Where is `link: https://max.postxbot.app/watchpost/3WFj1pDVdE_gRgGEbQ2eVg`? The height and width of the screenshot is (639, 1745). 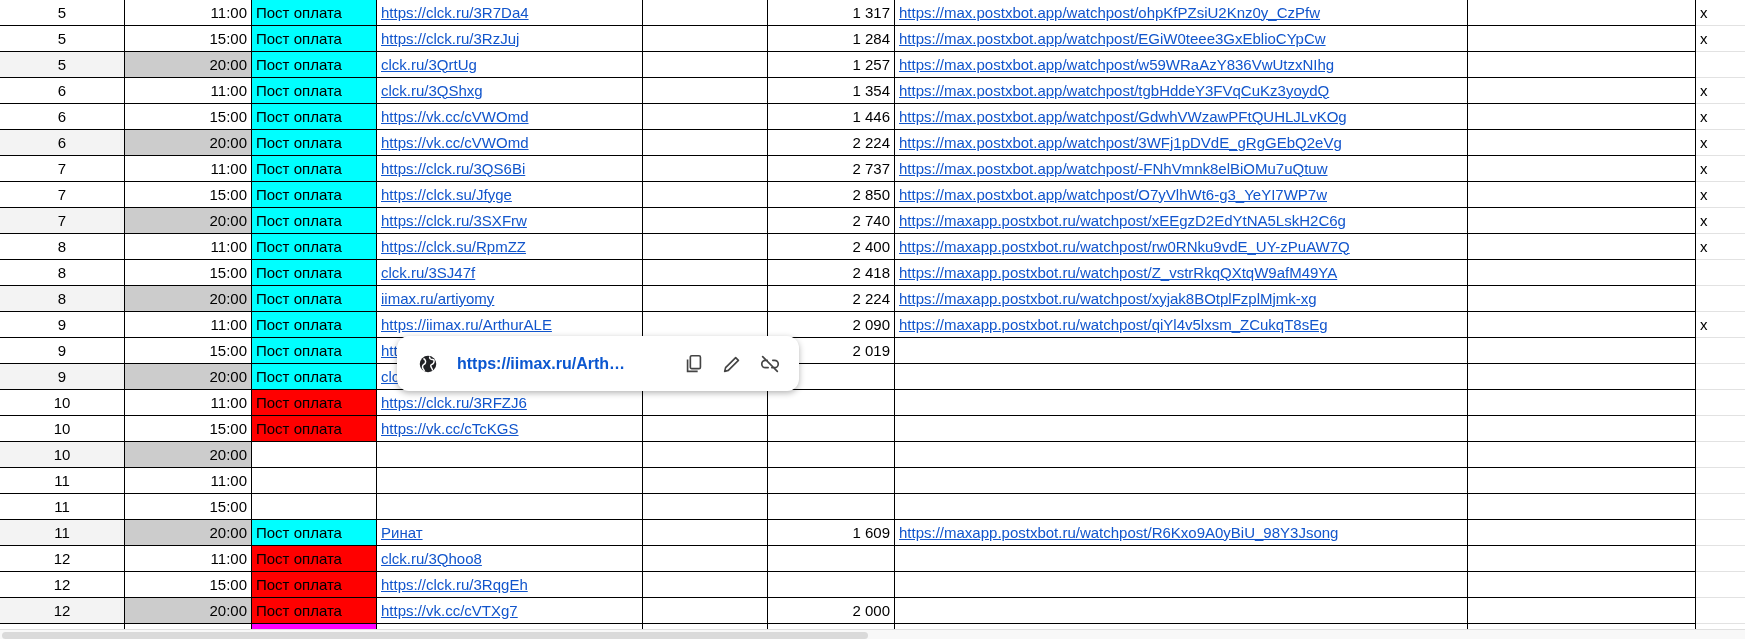 link: https://max.postxbot.app/watchpost/3WFj1pDVdE_gRgGEbQ2eVg is located at coordinates (1120, 142).